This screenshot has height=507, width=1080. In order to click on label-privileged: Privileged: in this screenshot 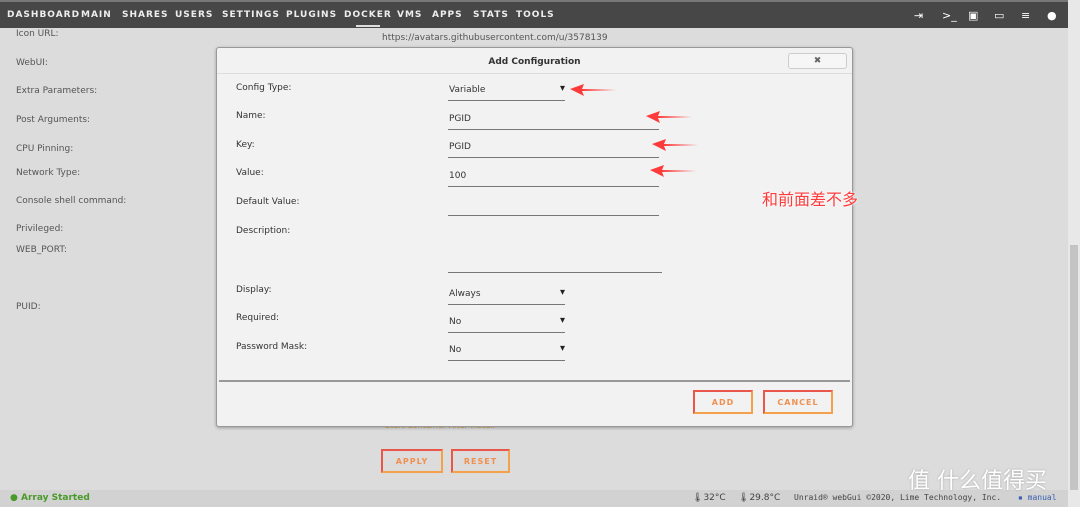, I will do `click(40, 229)`.